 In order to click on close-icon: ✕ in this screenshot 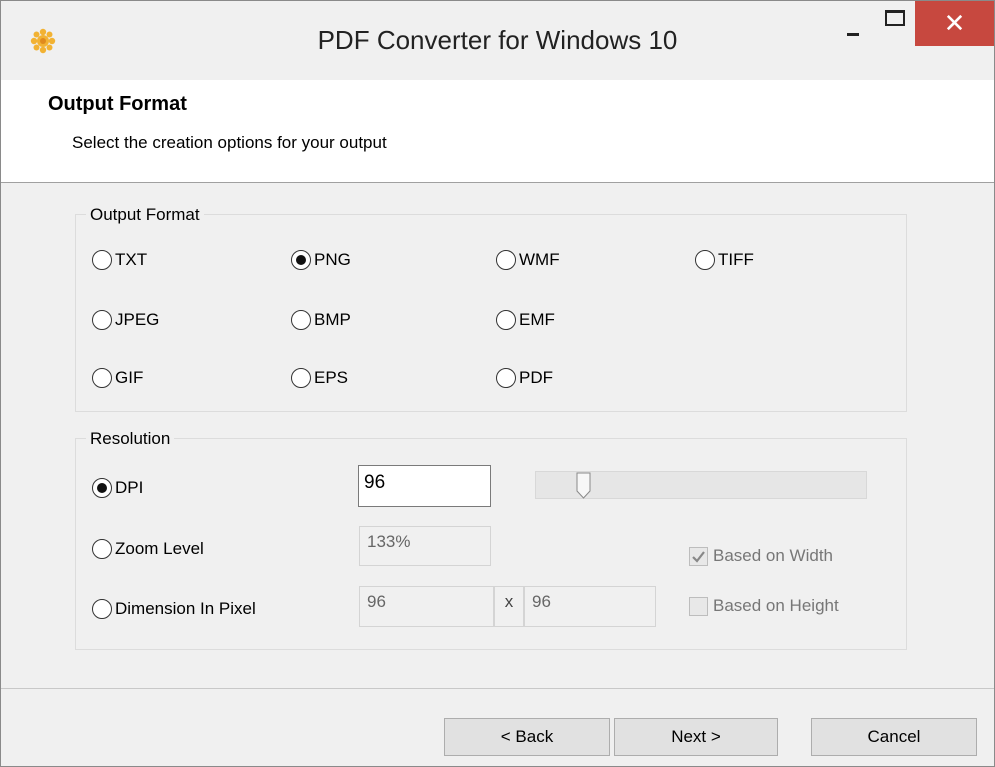, I will do `click(954, 24)`.